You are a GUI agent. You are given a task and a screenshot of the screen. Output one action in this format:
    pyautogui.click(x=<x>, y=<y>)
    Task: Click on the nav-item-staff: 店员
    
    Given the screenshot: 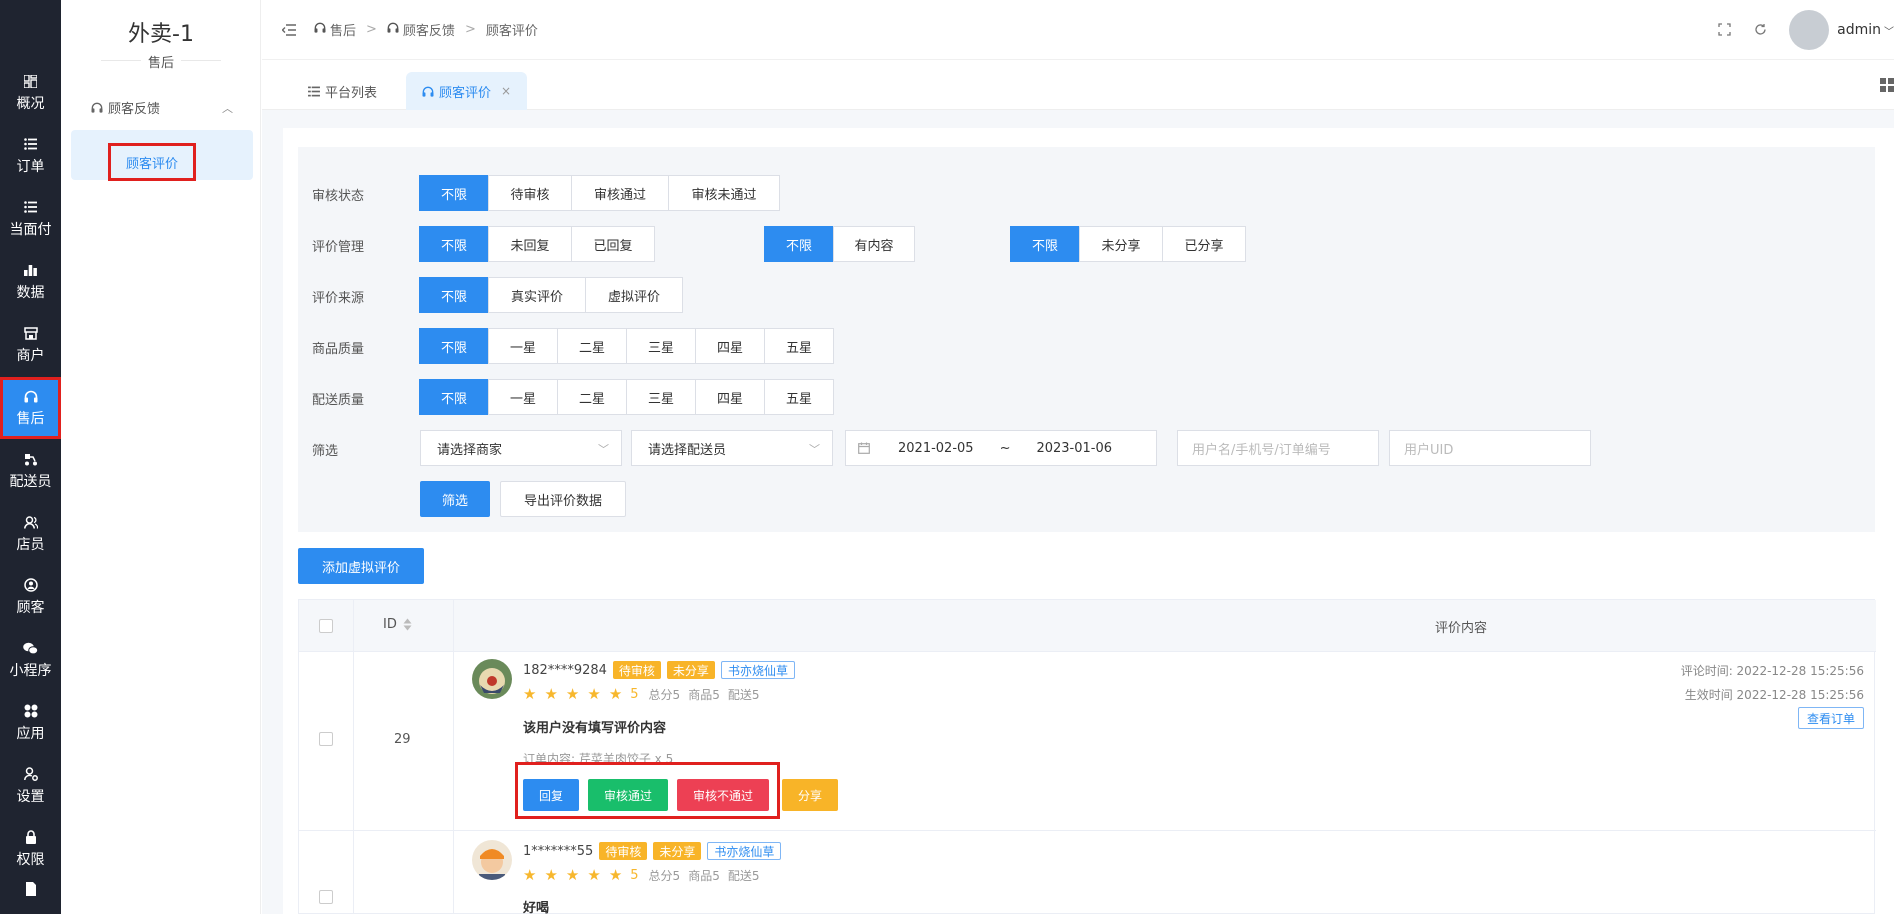 What is the action you would take?
    pyautogui.click(x=30, y=534)
    